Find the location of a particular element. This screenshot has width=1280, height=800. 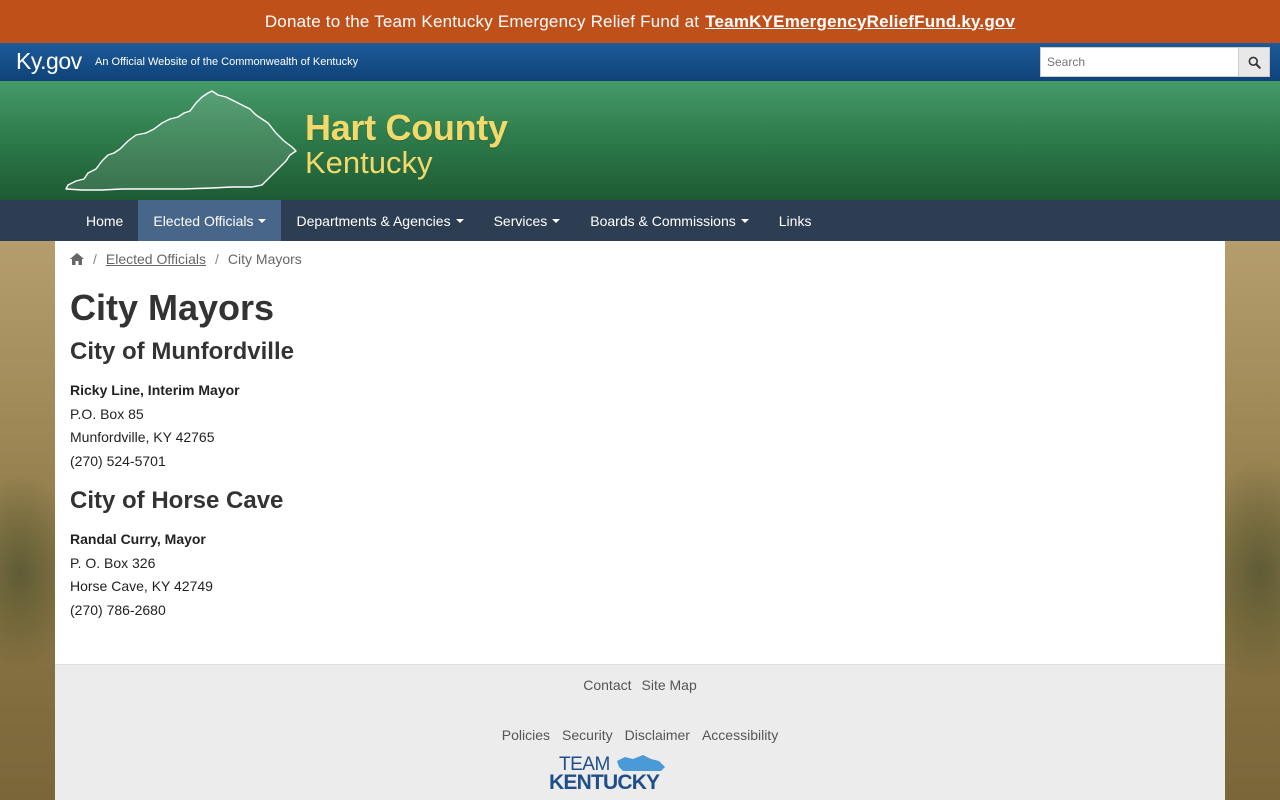

phone-number: (270) 786-2680 is located at coordinates (118, 609).